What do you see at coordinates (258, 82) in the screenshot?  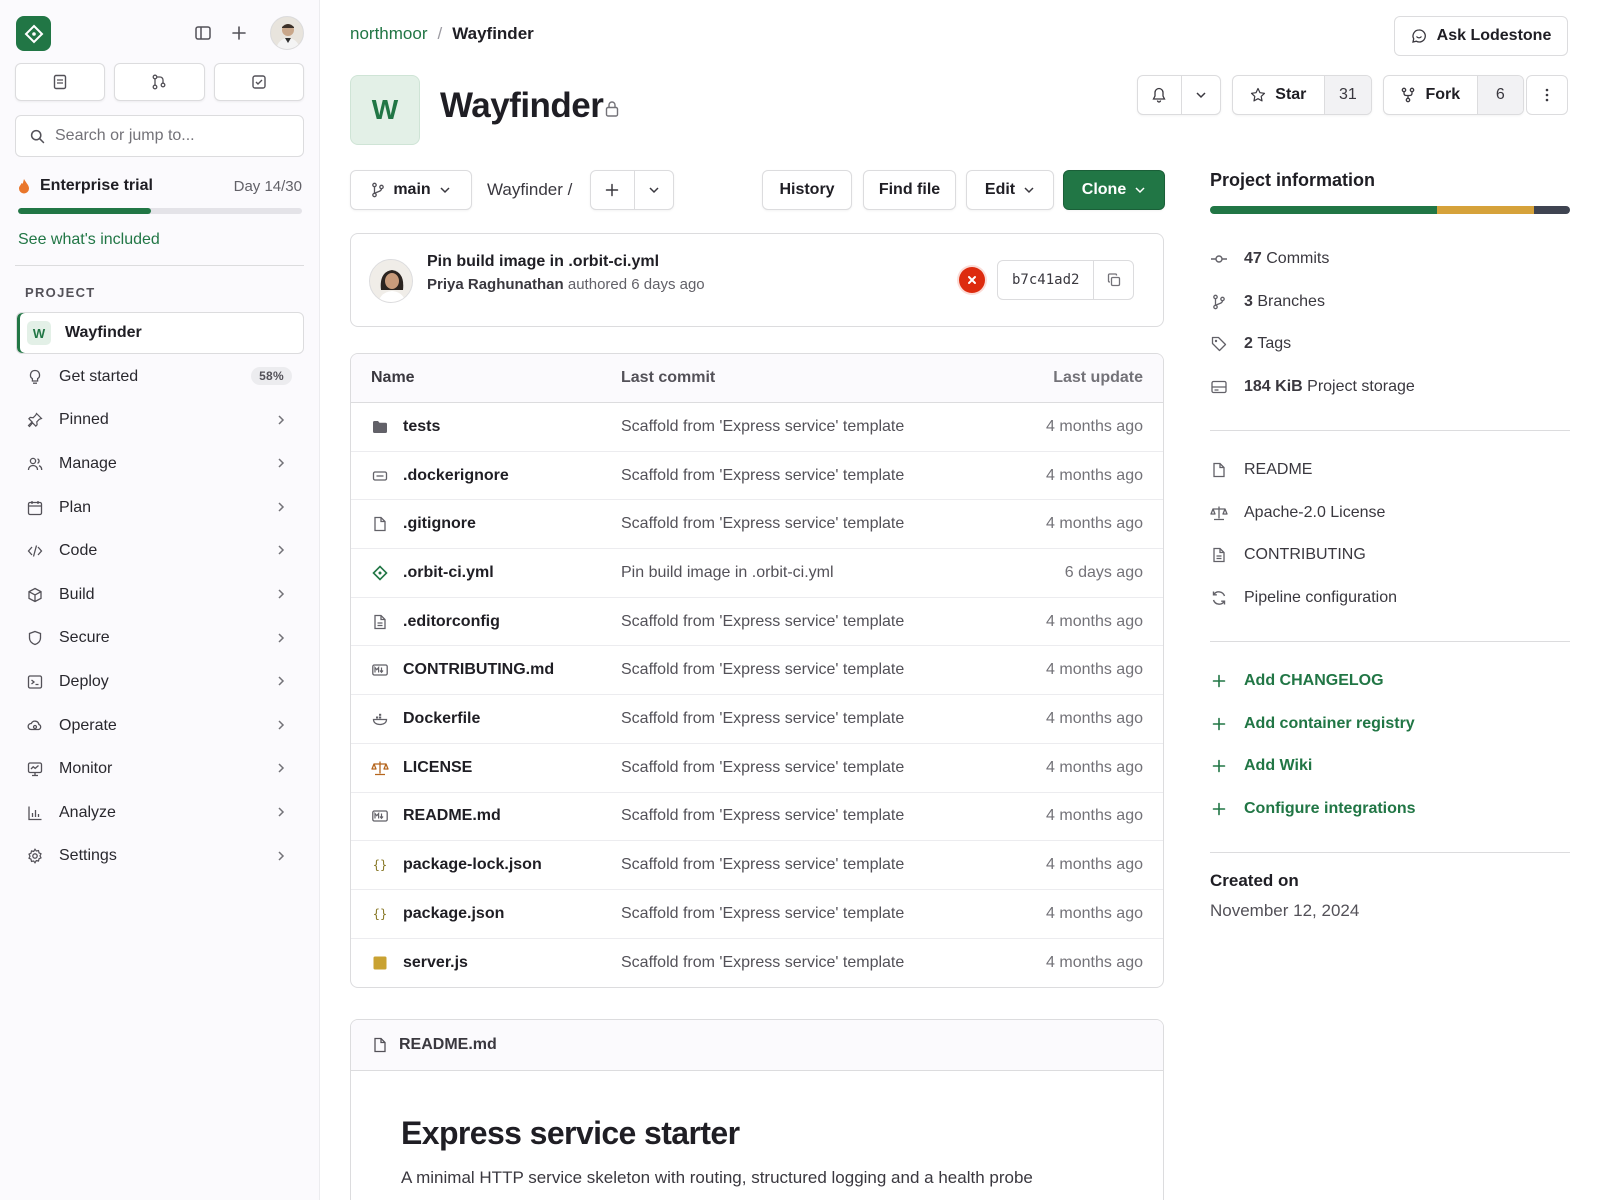 I see `todos-shortcut-button` at bounding box center [258, 82].